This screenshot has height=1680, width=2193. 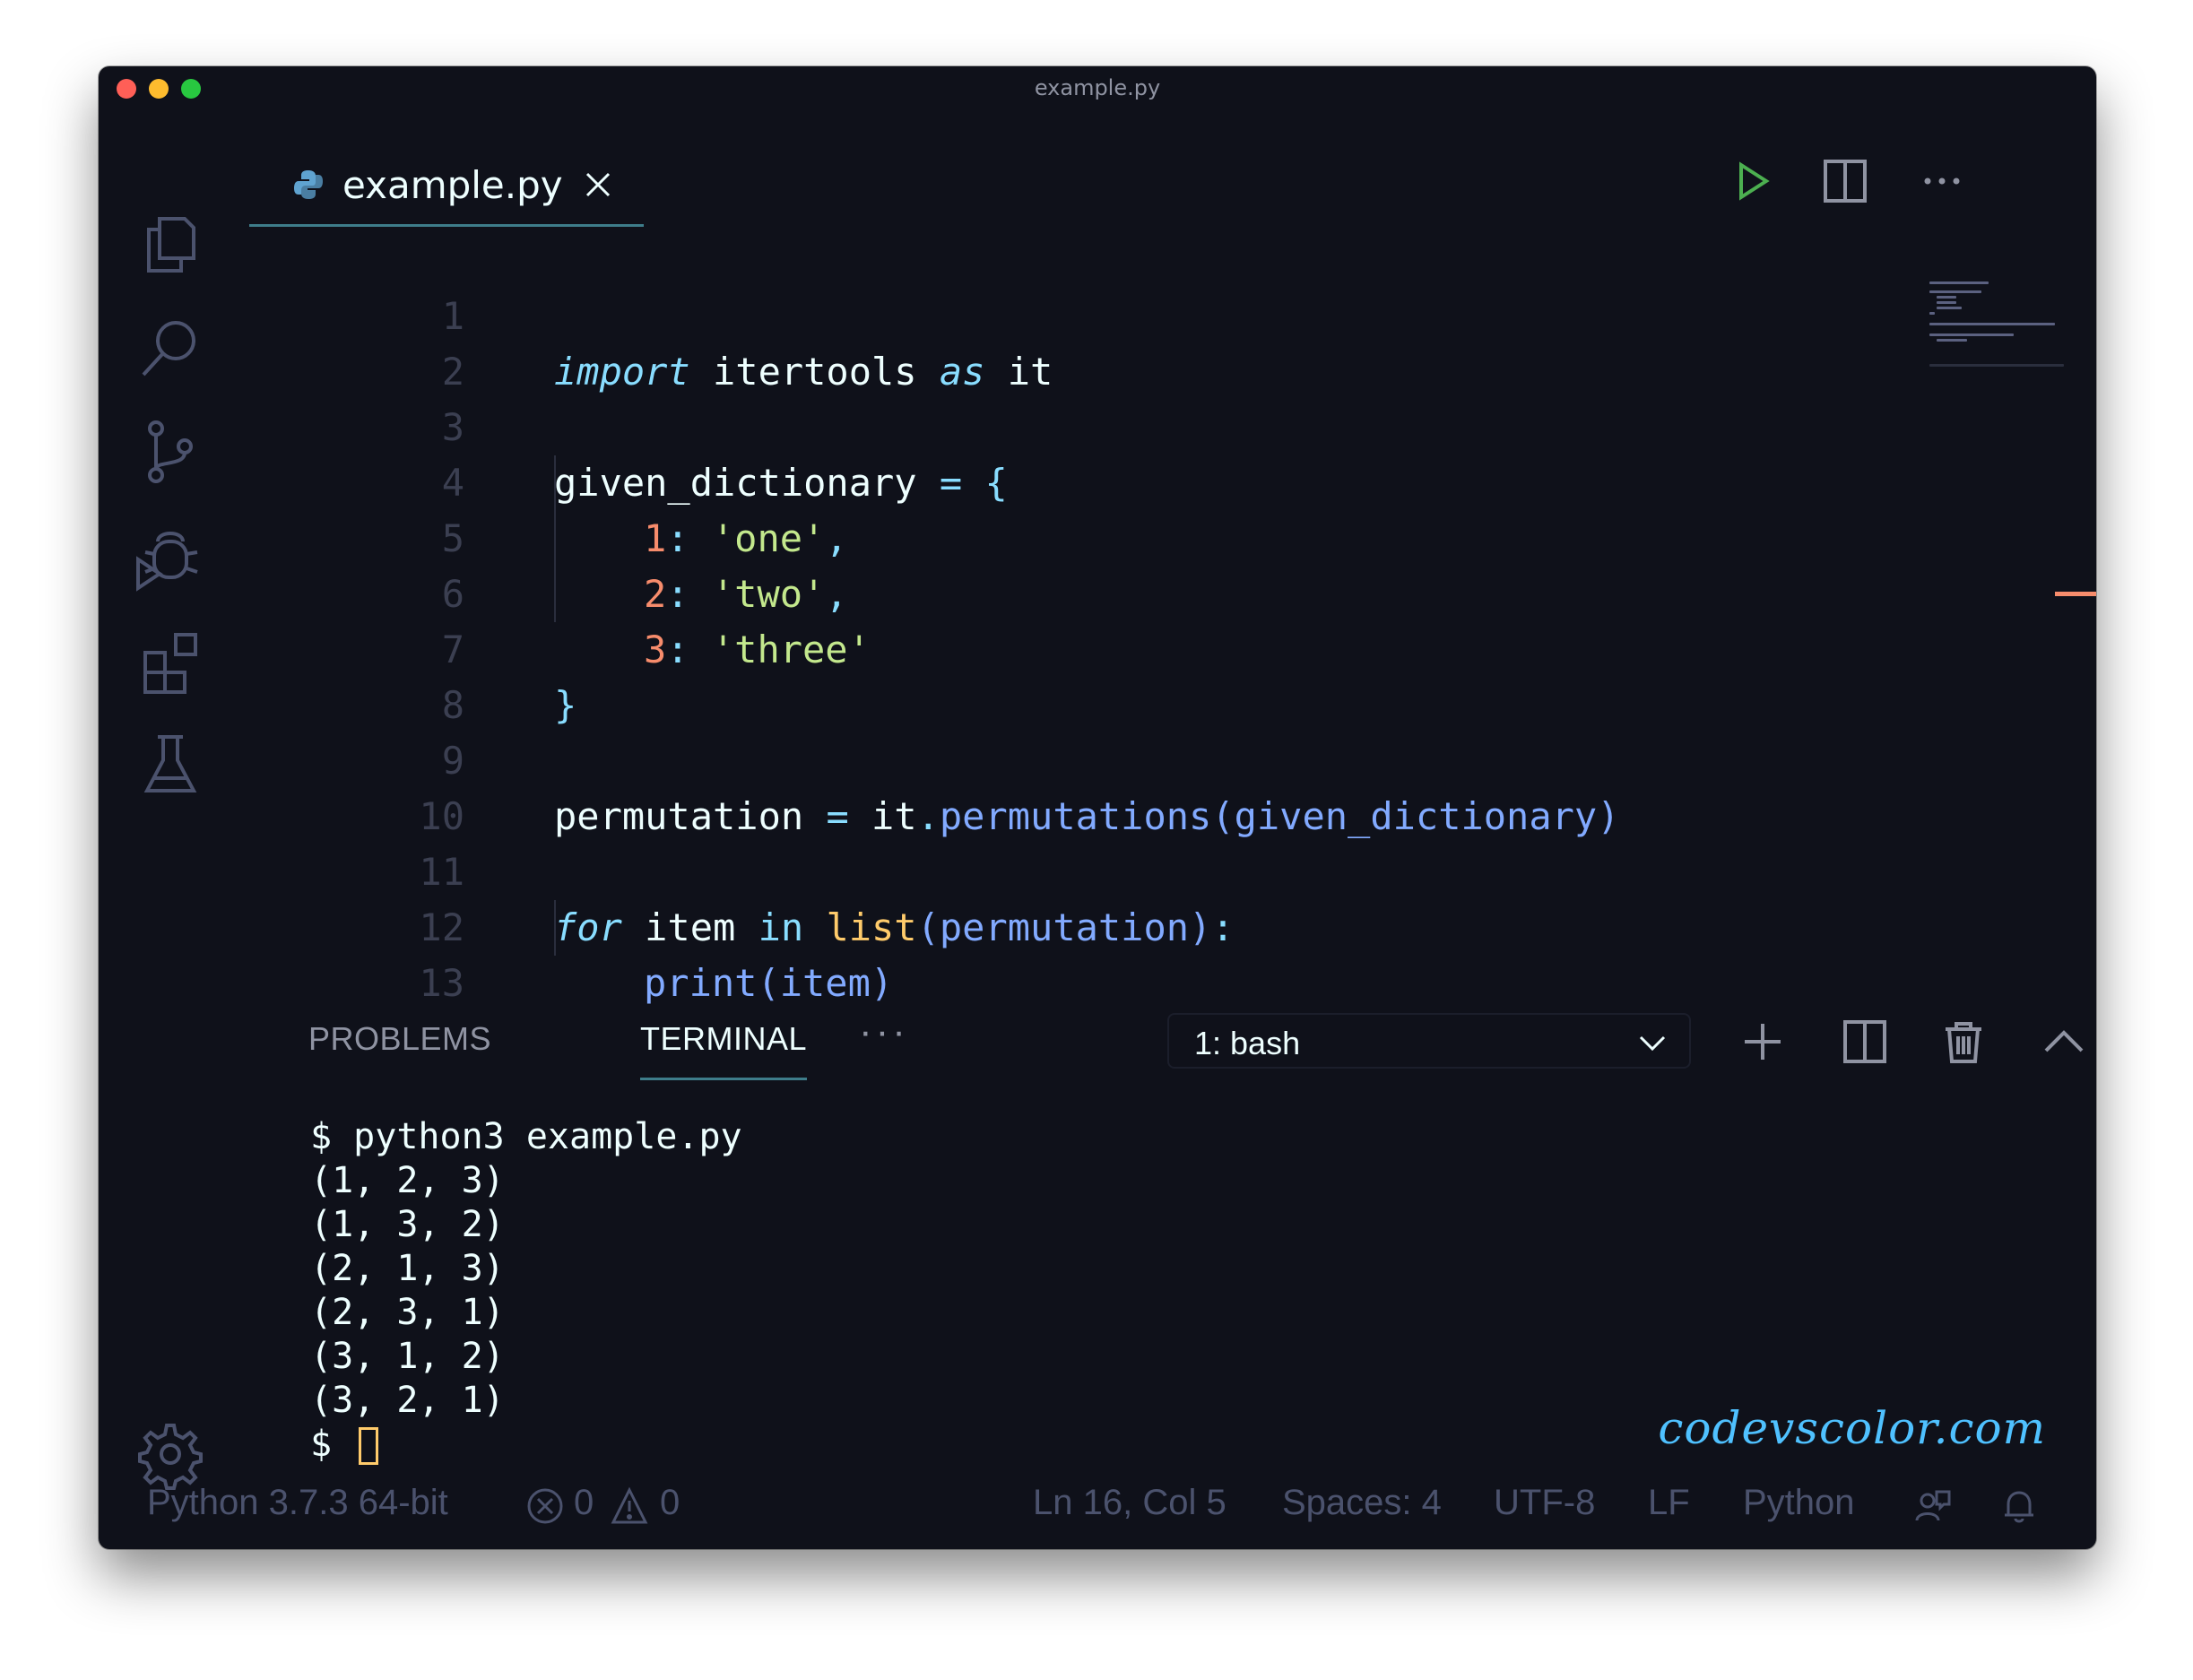 I want to click on code-line: 2: 'two',, so click(x=746, y=594).